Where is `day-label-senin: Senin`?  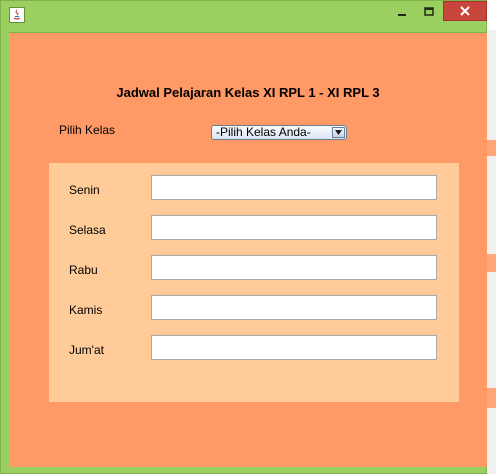
day-label-senin: Senin is located at coordinates (84, 190).